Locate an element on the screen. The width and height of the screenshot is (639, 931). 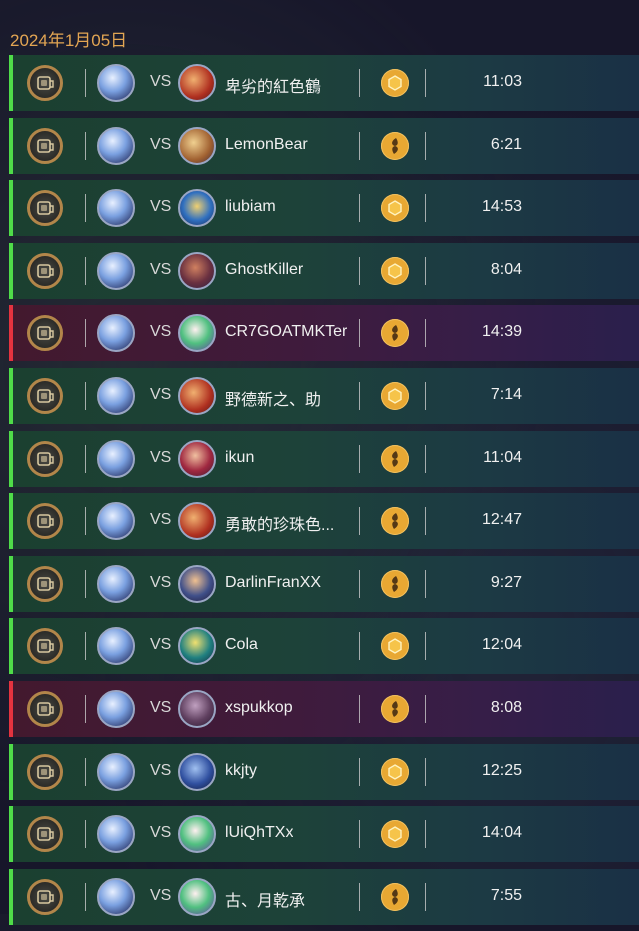
match-row: VS xspukkop 8:08 is located at coordinates (324, 708).